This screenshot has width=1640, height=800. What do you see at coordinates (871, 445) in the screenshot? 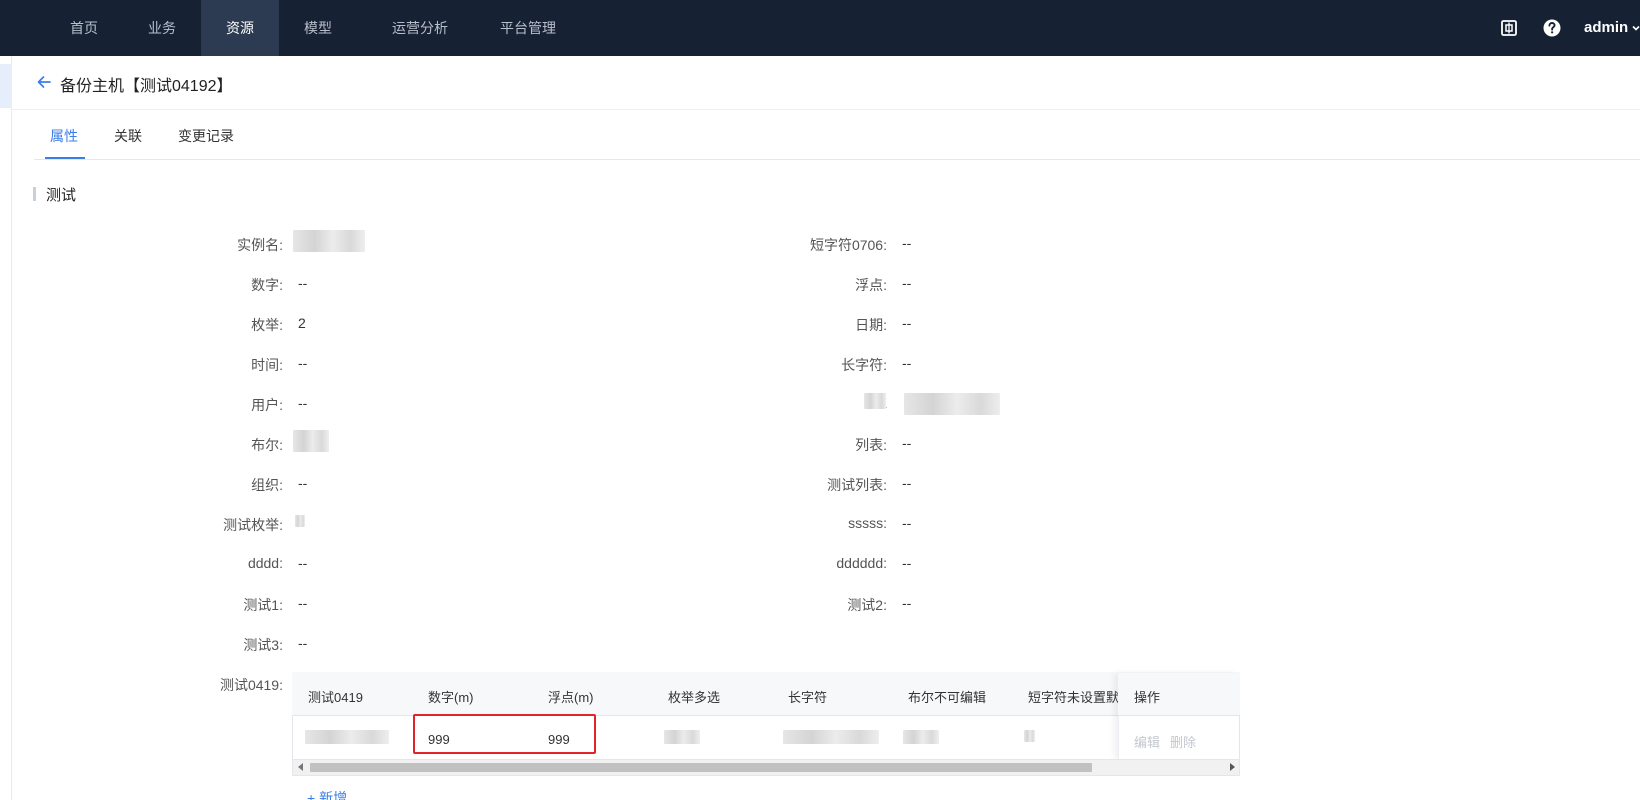
I see `field-label-list: 列表:` at bounding box center [871, 445].